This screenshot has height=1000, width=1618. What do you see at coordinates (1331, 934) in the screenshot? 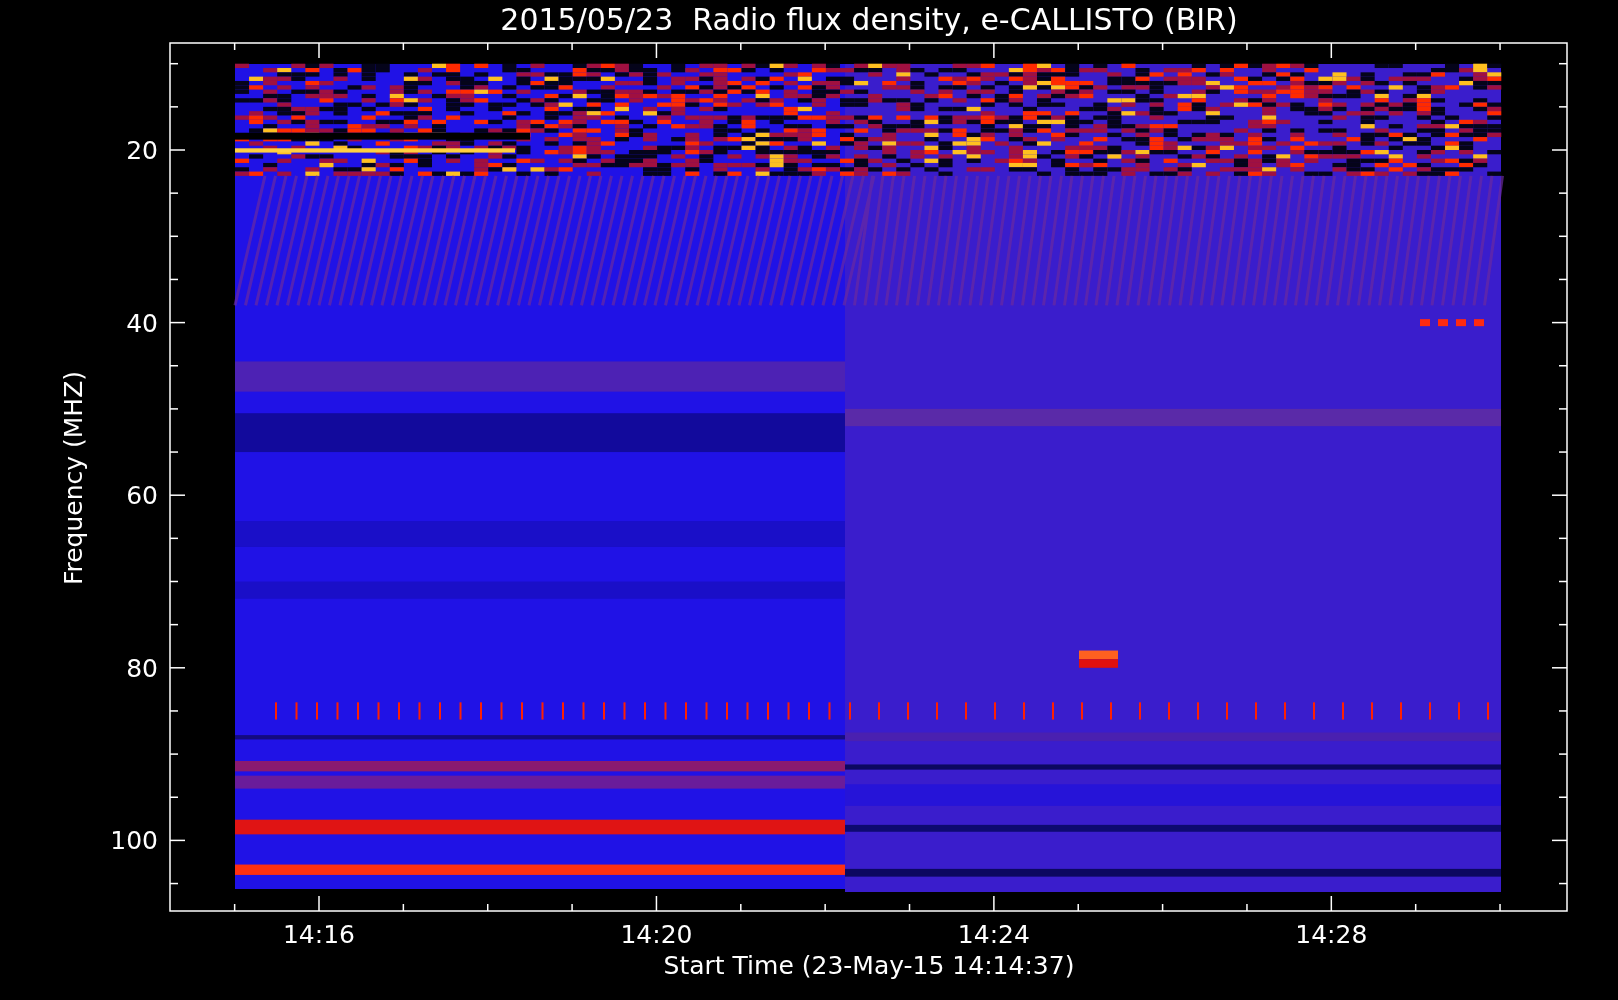
I see `x-tick-label: 14:28` at bounding box center [1331, 934].